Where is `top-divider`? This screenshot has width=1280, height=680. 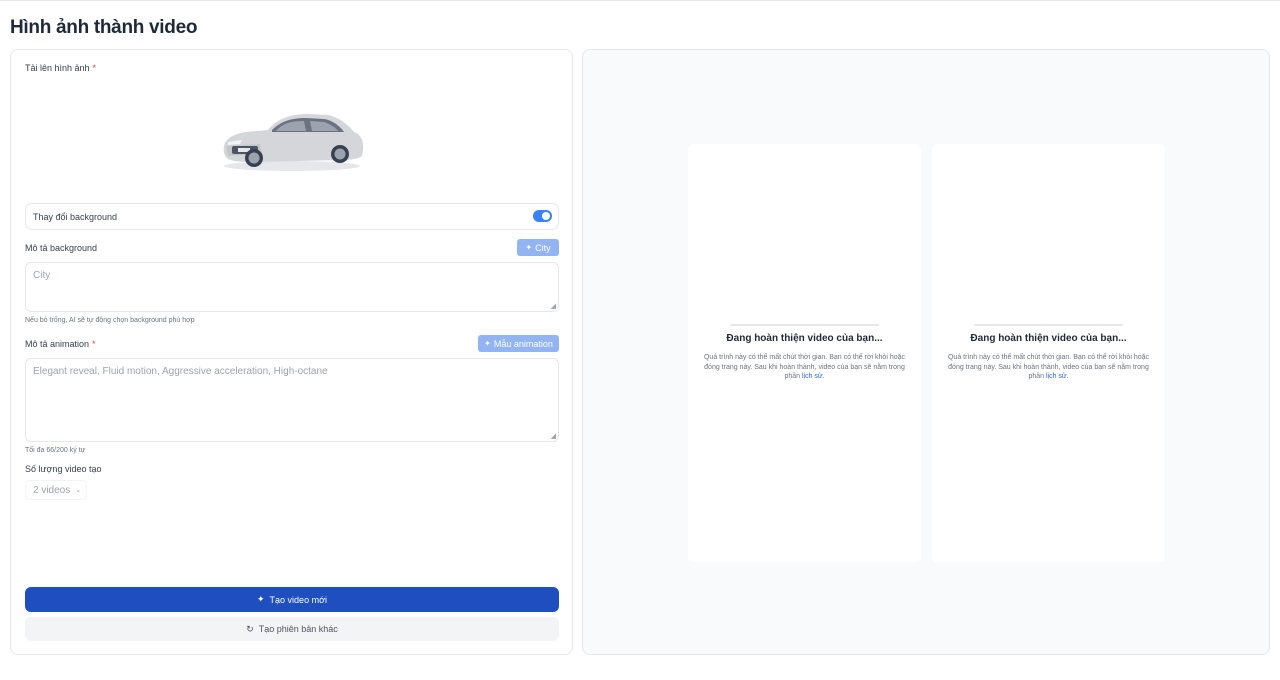 top-divider is located at coordinates (640, 0).